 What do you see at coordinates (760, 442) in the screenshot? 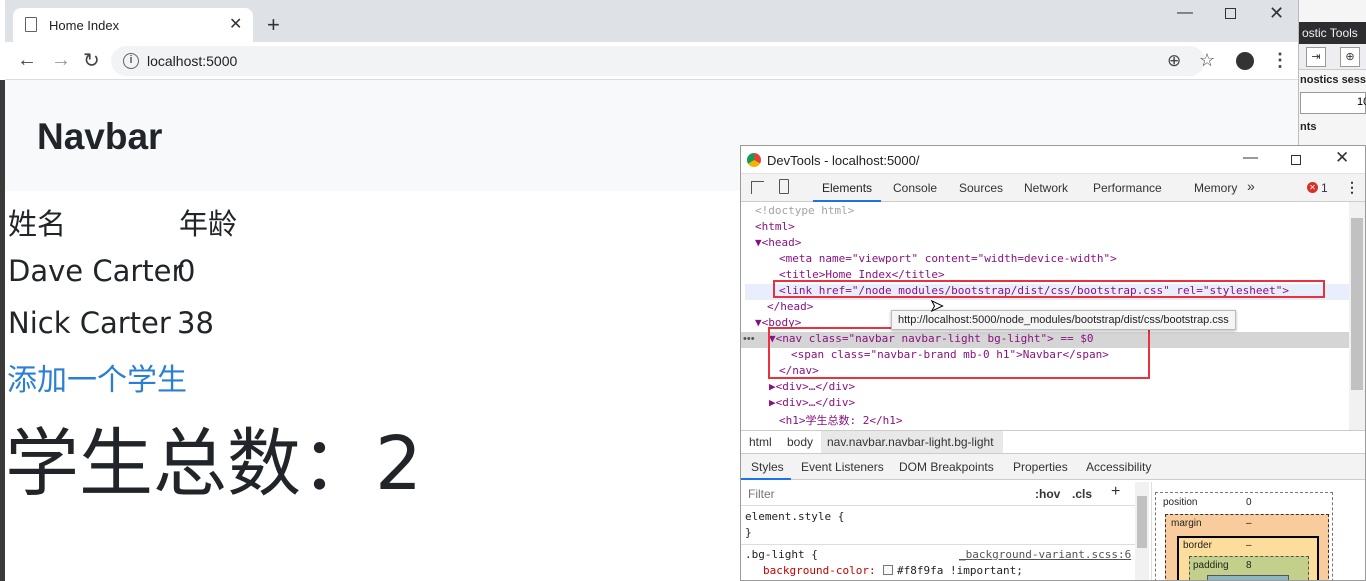
I see `breadcrumb-html: html` at bounding box center [760, 442].